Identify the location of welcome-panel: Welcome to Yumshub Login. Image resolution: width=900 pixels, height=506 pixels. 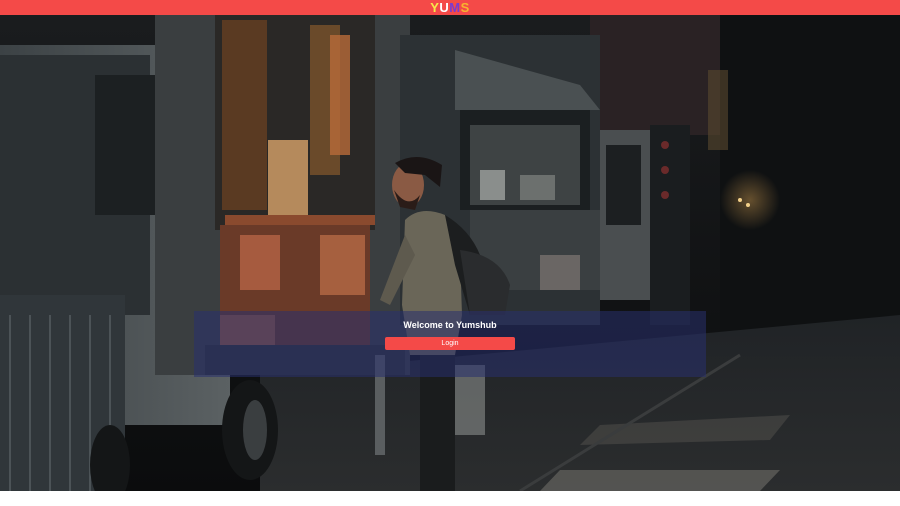
(450, 344).